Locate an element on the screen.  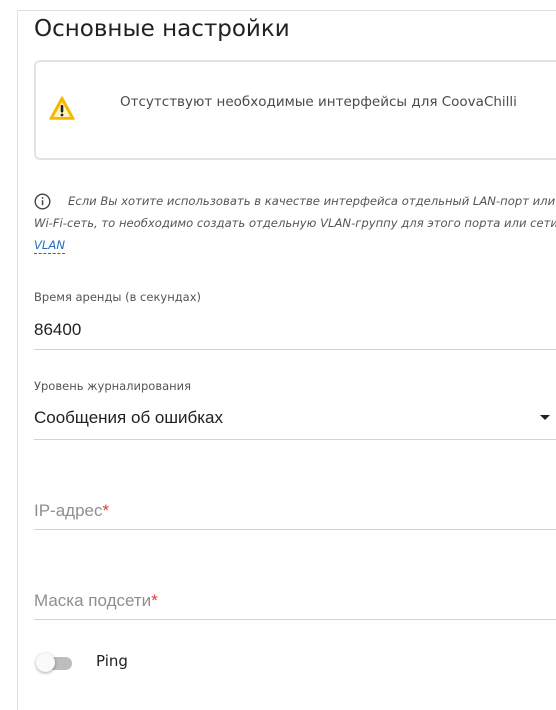
ip-address-placeholder: IP-адрес is located at coordinates (68, 510).